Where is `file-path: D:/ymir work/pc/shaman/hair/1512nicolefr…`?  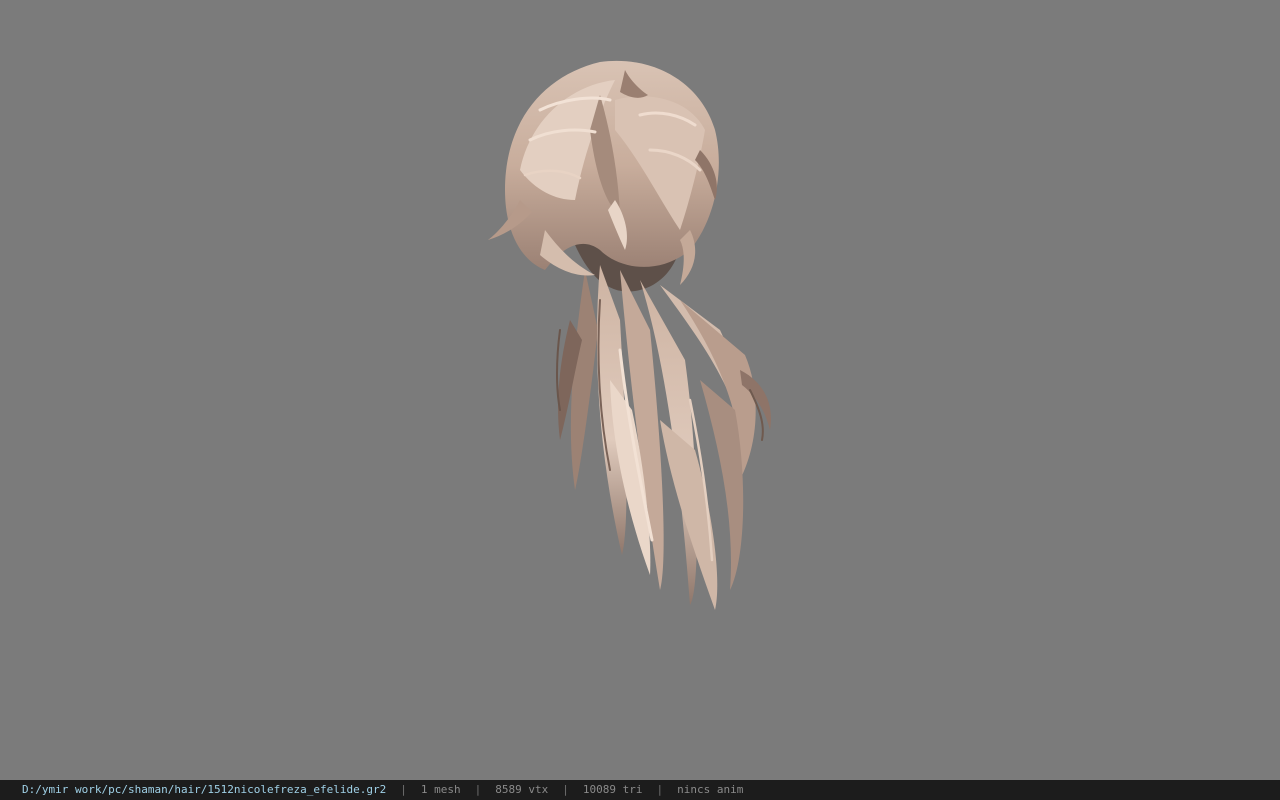
file-path: D:/ymir work/pc/shaman/hair/1512nicolefr… is located at coordinates (204, 789).